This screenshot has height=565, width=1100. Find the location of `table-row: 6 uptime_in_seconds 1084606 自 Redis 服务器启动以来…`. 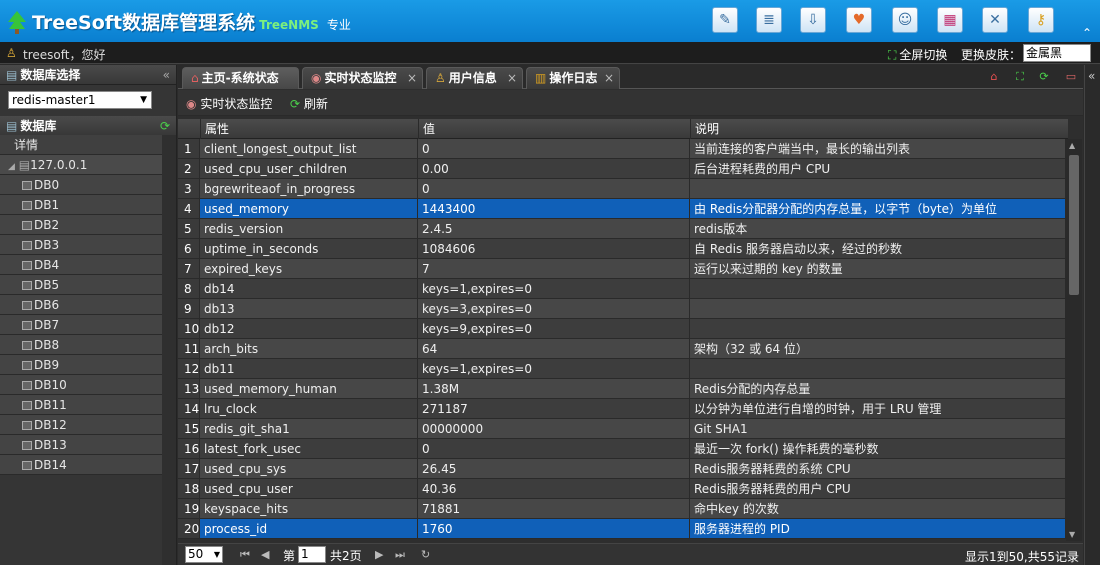

table-row: 6 uptime_in_seconds 1084606 自 Redis 服务器启动以来… is located at coordinates (622, 249).